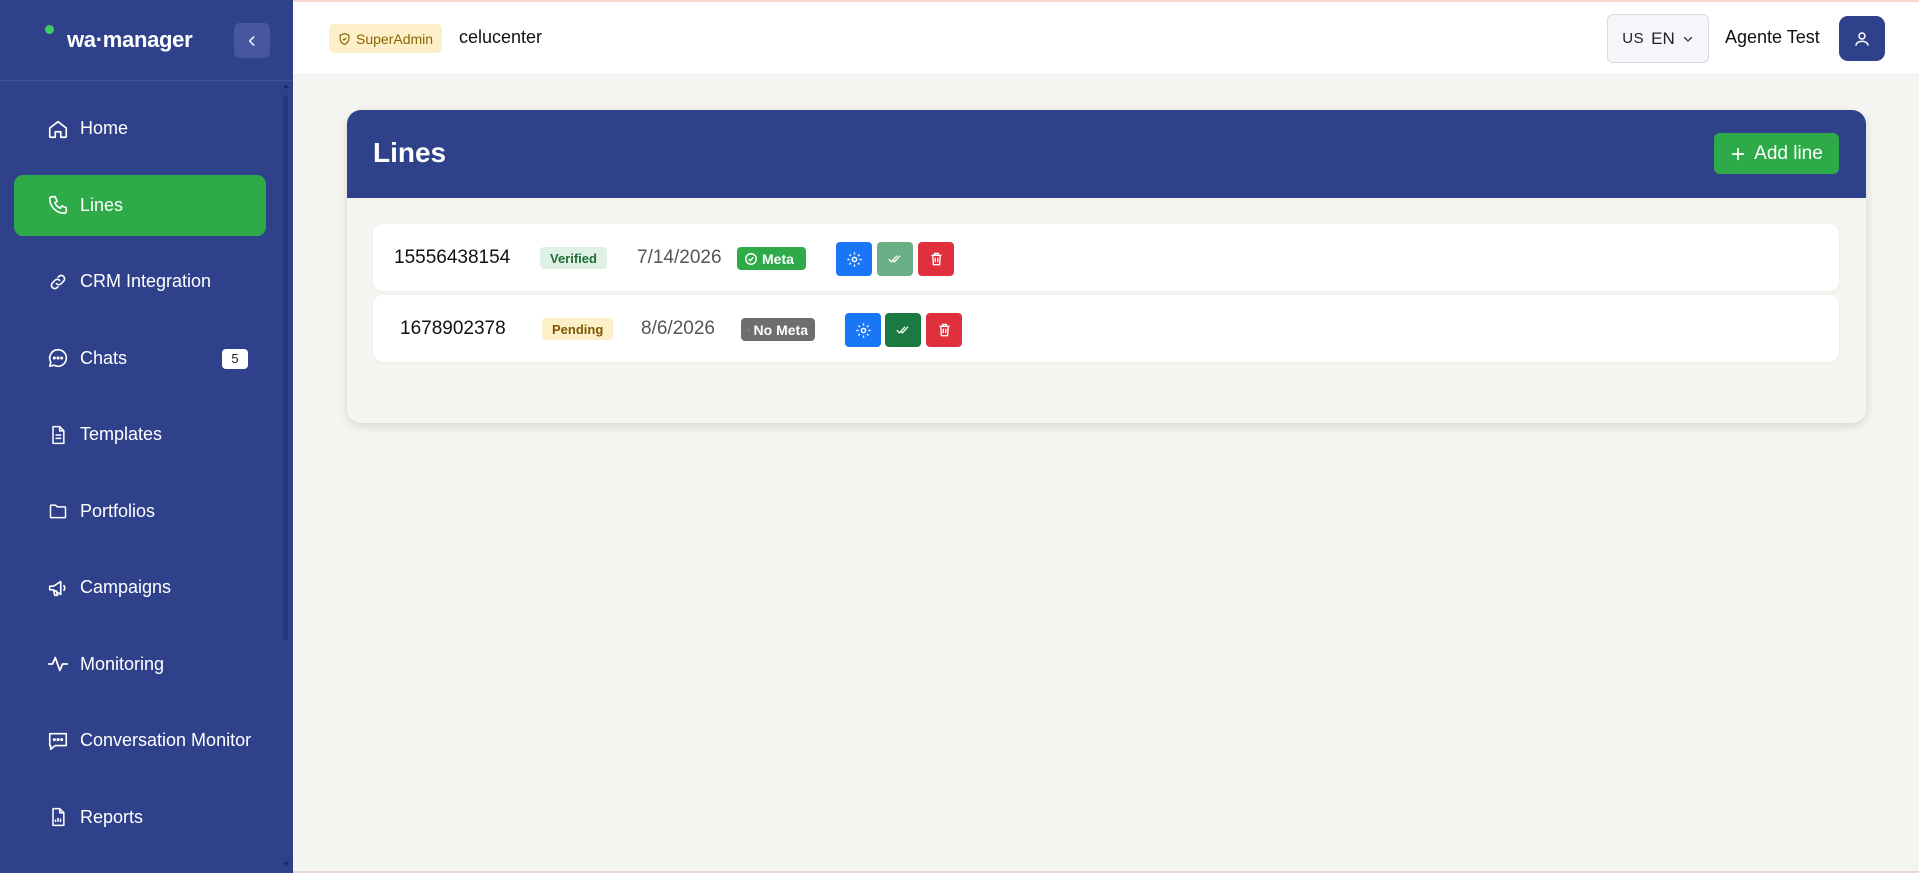 The height and width of the screenshot is (873, 1919). What do you see at coordinates (678, 328) in the screenshot?
I see `line-date: 8/6/2026` at bounding box center [678, 328].